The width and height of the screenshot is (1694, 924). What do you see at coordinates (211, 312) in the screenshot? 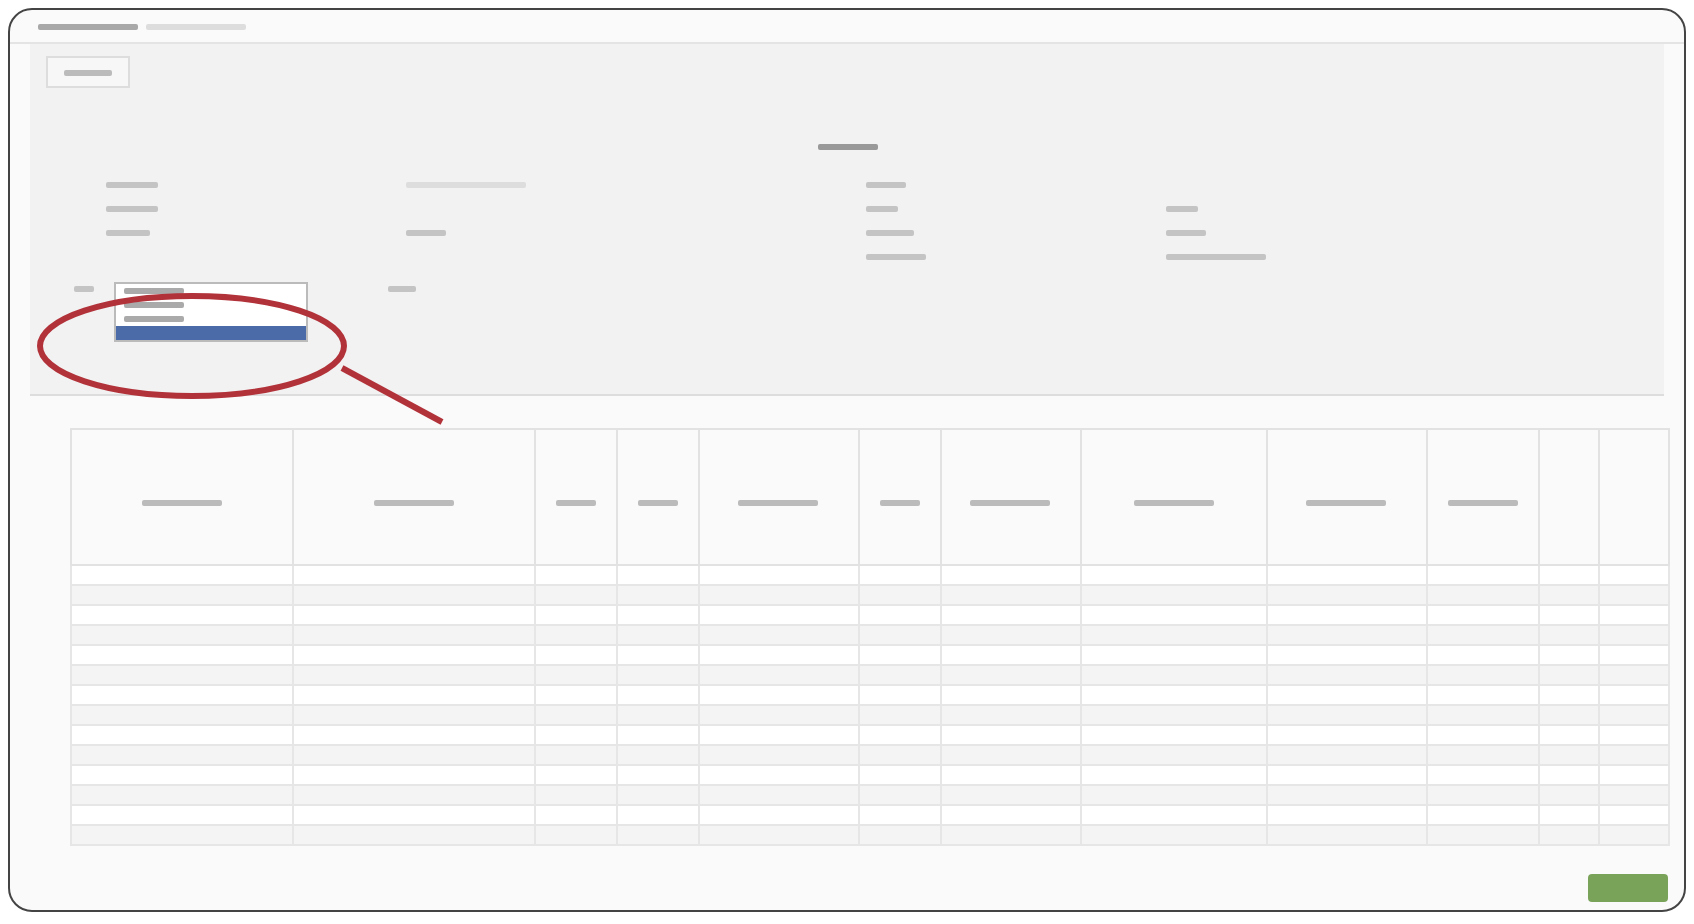
I see `dropdown-list` at bounding box center [211, 312].